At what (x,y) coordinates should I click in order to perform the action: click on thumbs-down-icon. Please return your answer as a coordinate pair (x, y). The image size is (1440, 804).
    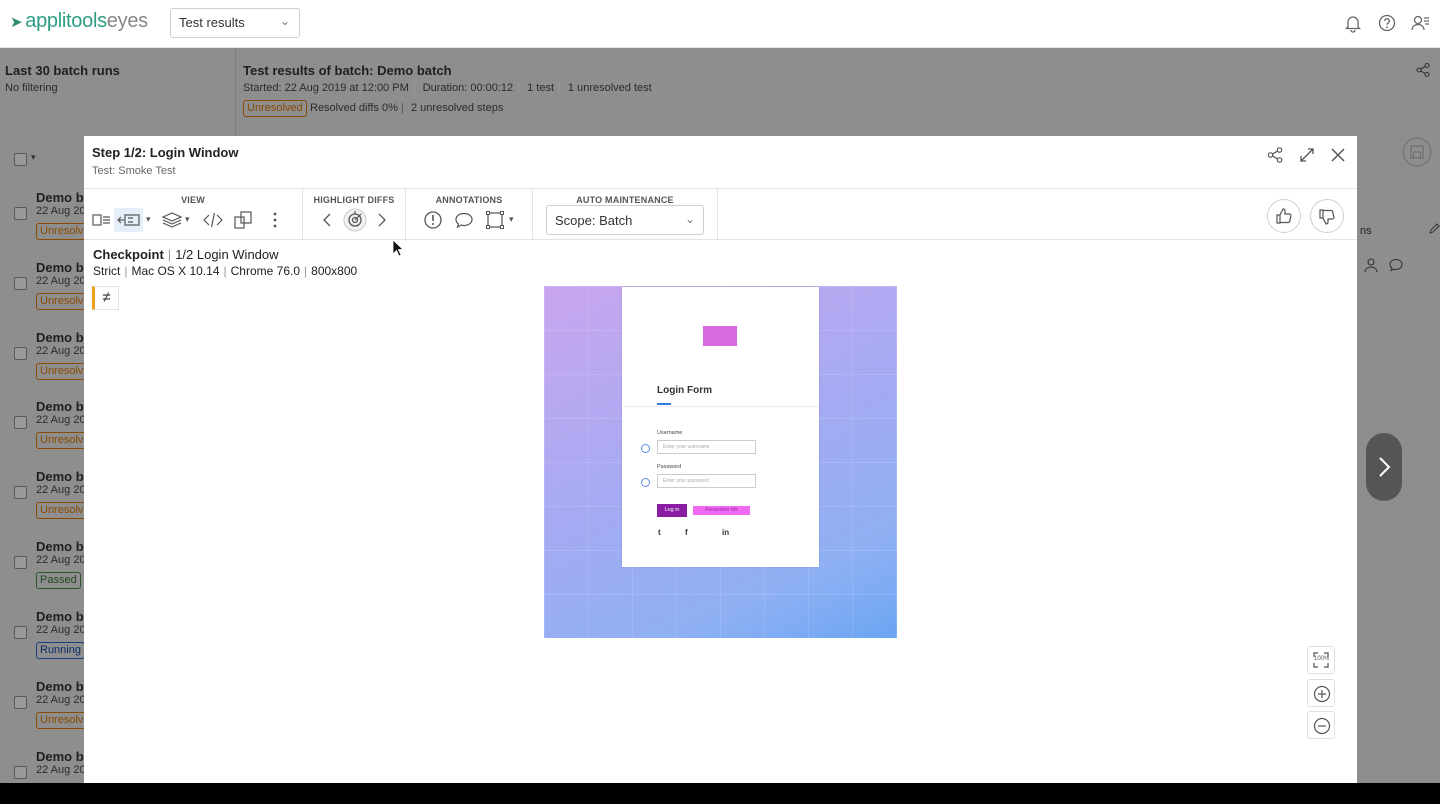
    Looking at the image, I should click on (1327, 217).